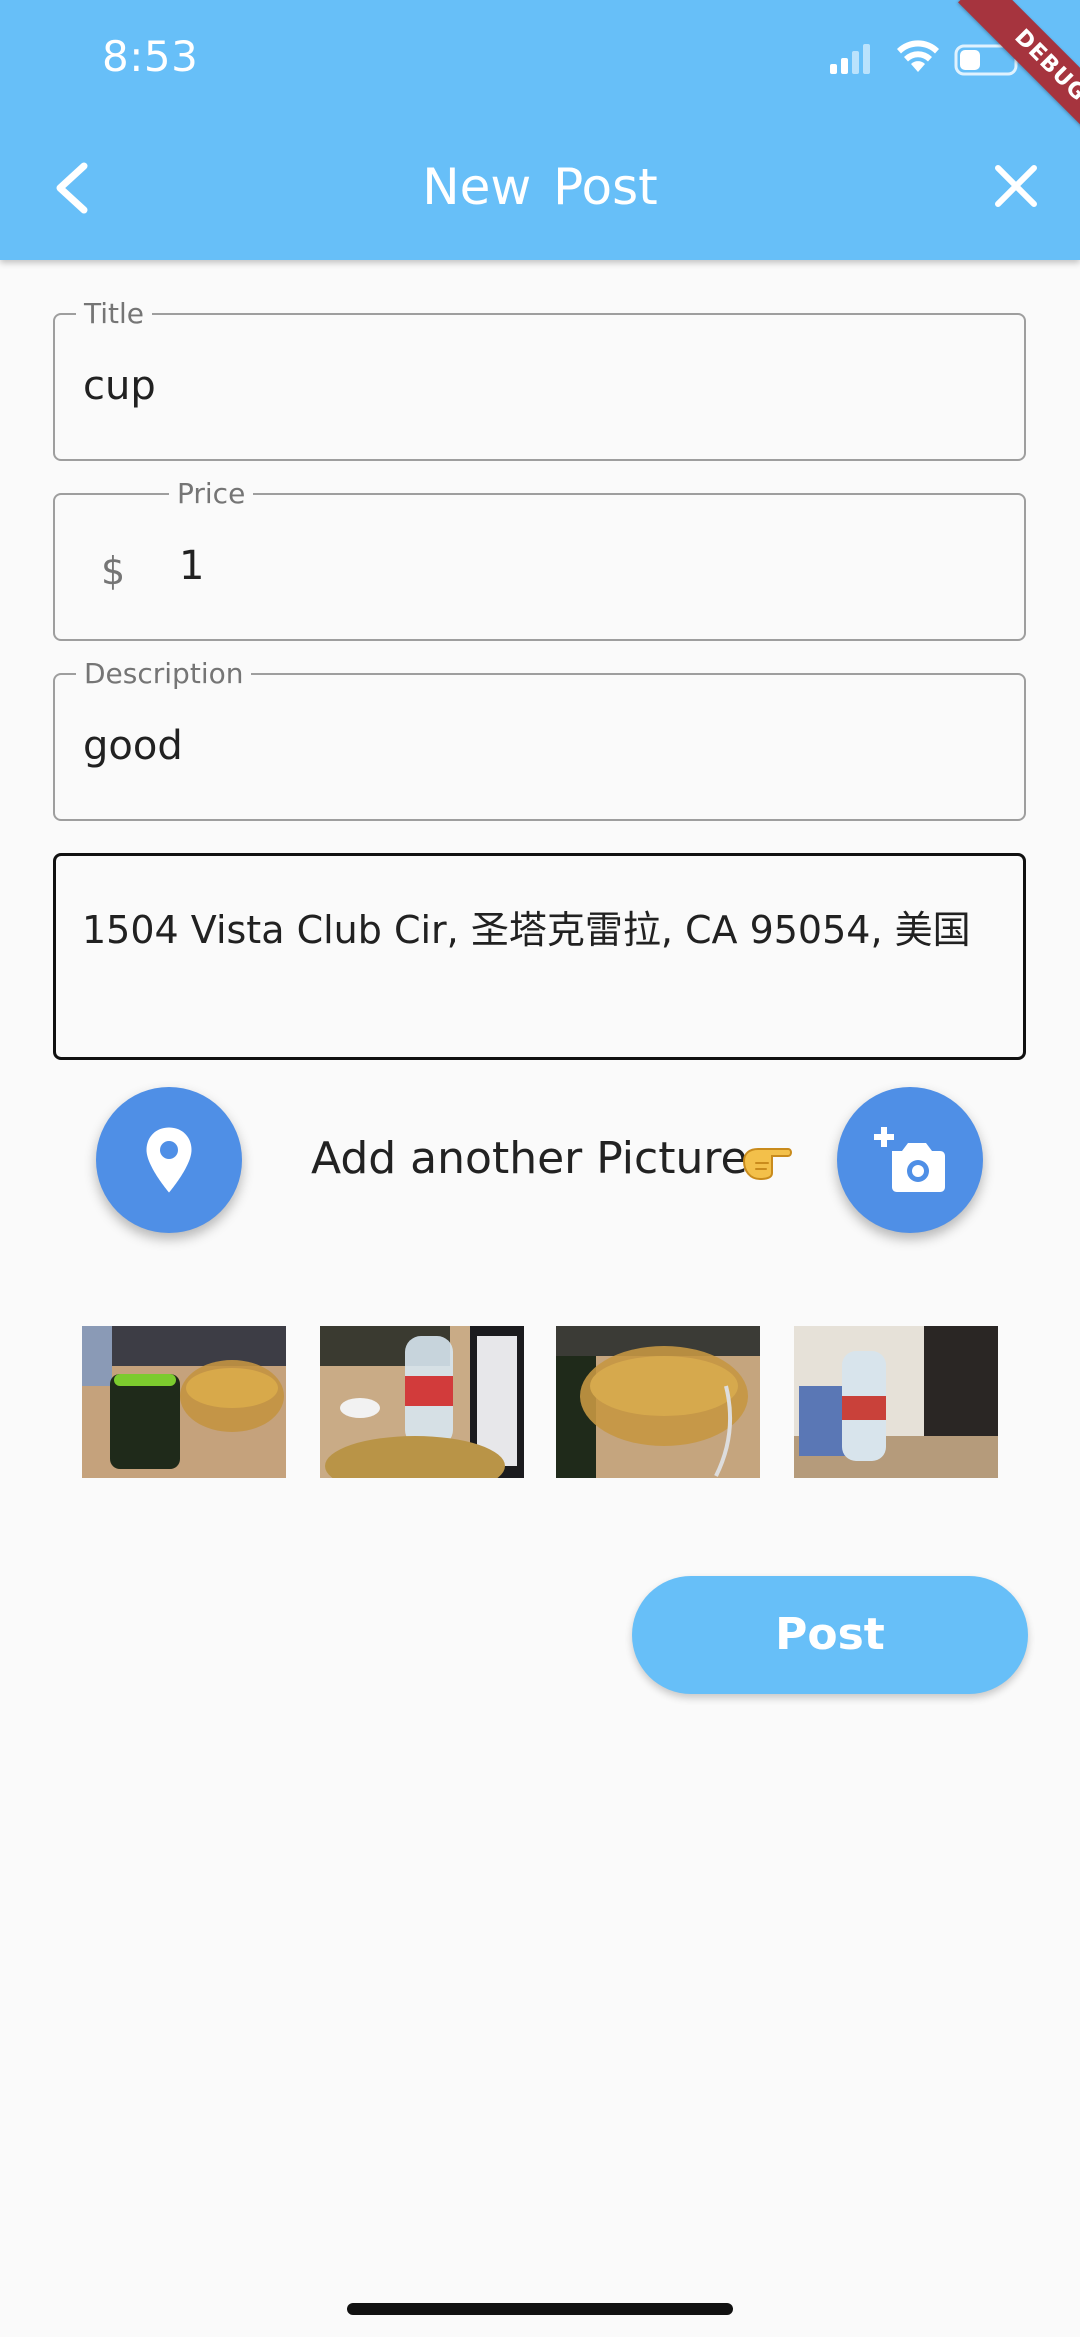 This screenshot has width=1080, height=2337. I want to click on location-button, so click(169, 1160).